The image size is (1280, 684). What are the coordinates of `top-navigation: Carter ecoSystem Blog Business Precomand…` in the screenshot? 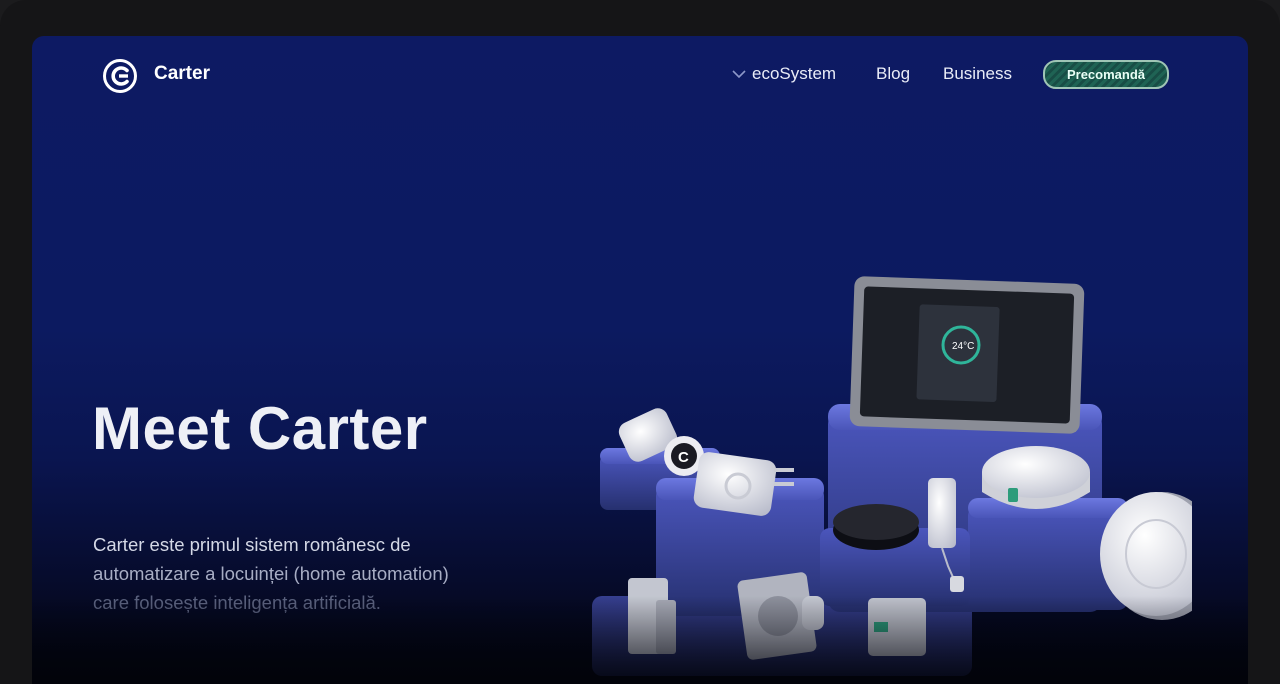 It's located at (640, 76).